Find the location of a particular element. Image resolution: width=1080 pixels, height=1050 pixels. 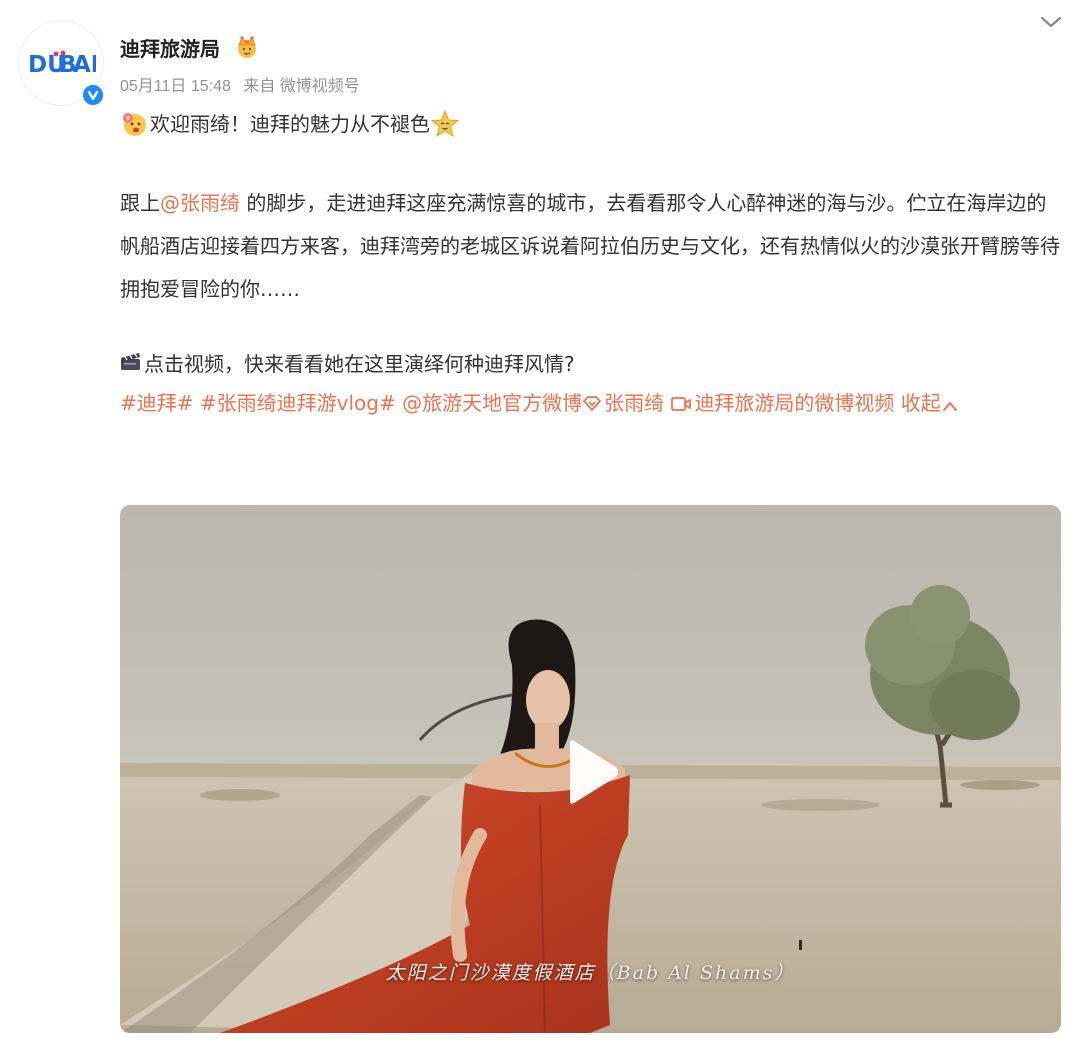

collapse-button: 收起 is located at coordinates (931, 403).